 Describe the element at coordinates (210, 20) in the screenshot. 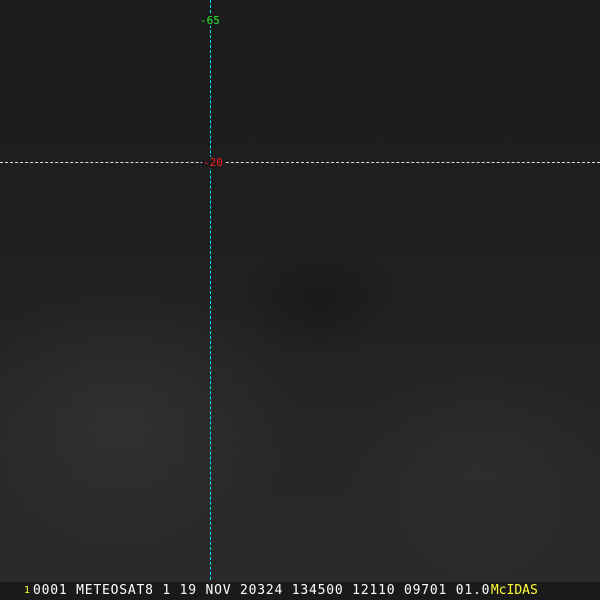

I see `longitude-label: -65` at that location.